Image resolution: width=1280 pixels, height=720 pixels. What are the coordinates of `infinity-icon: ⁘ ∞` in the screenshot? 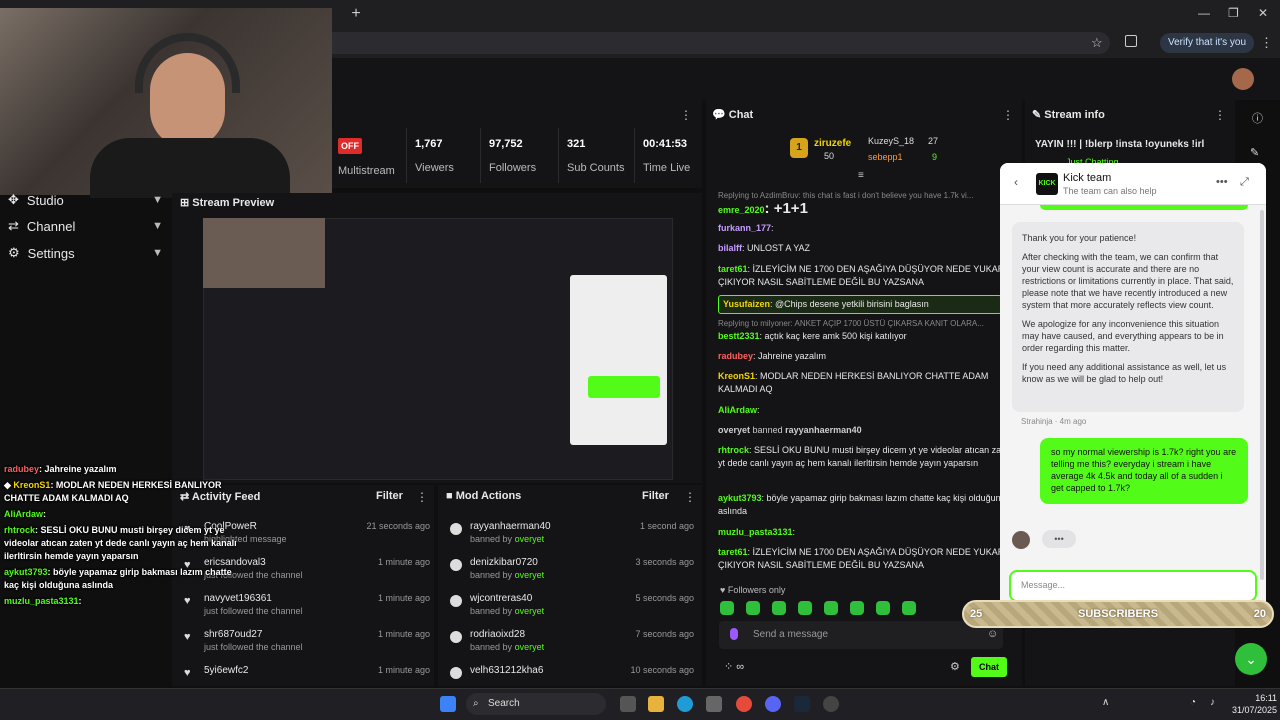 It's located at (734, 666).